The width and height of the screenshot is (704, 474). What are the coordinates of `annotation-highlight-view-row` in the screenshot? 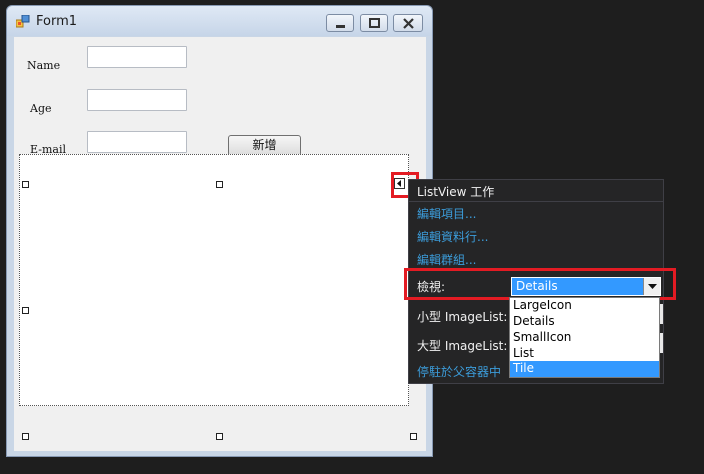 It's located at (540, 284).